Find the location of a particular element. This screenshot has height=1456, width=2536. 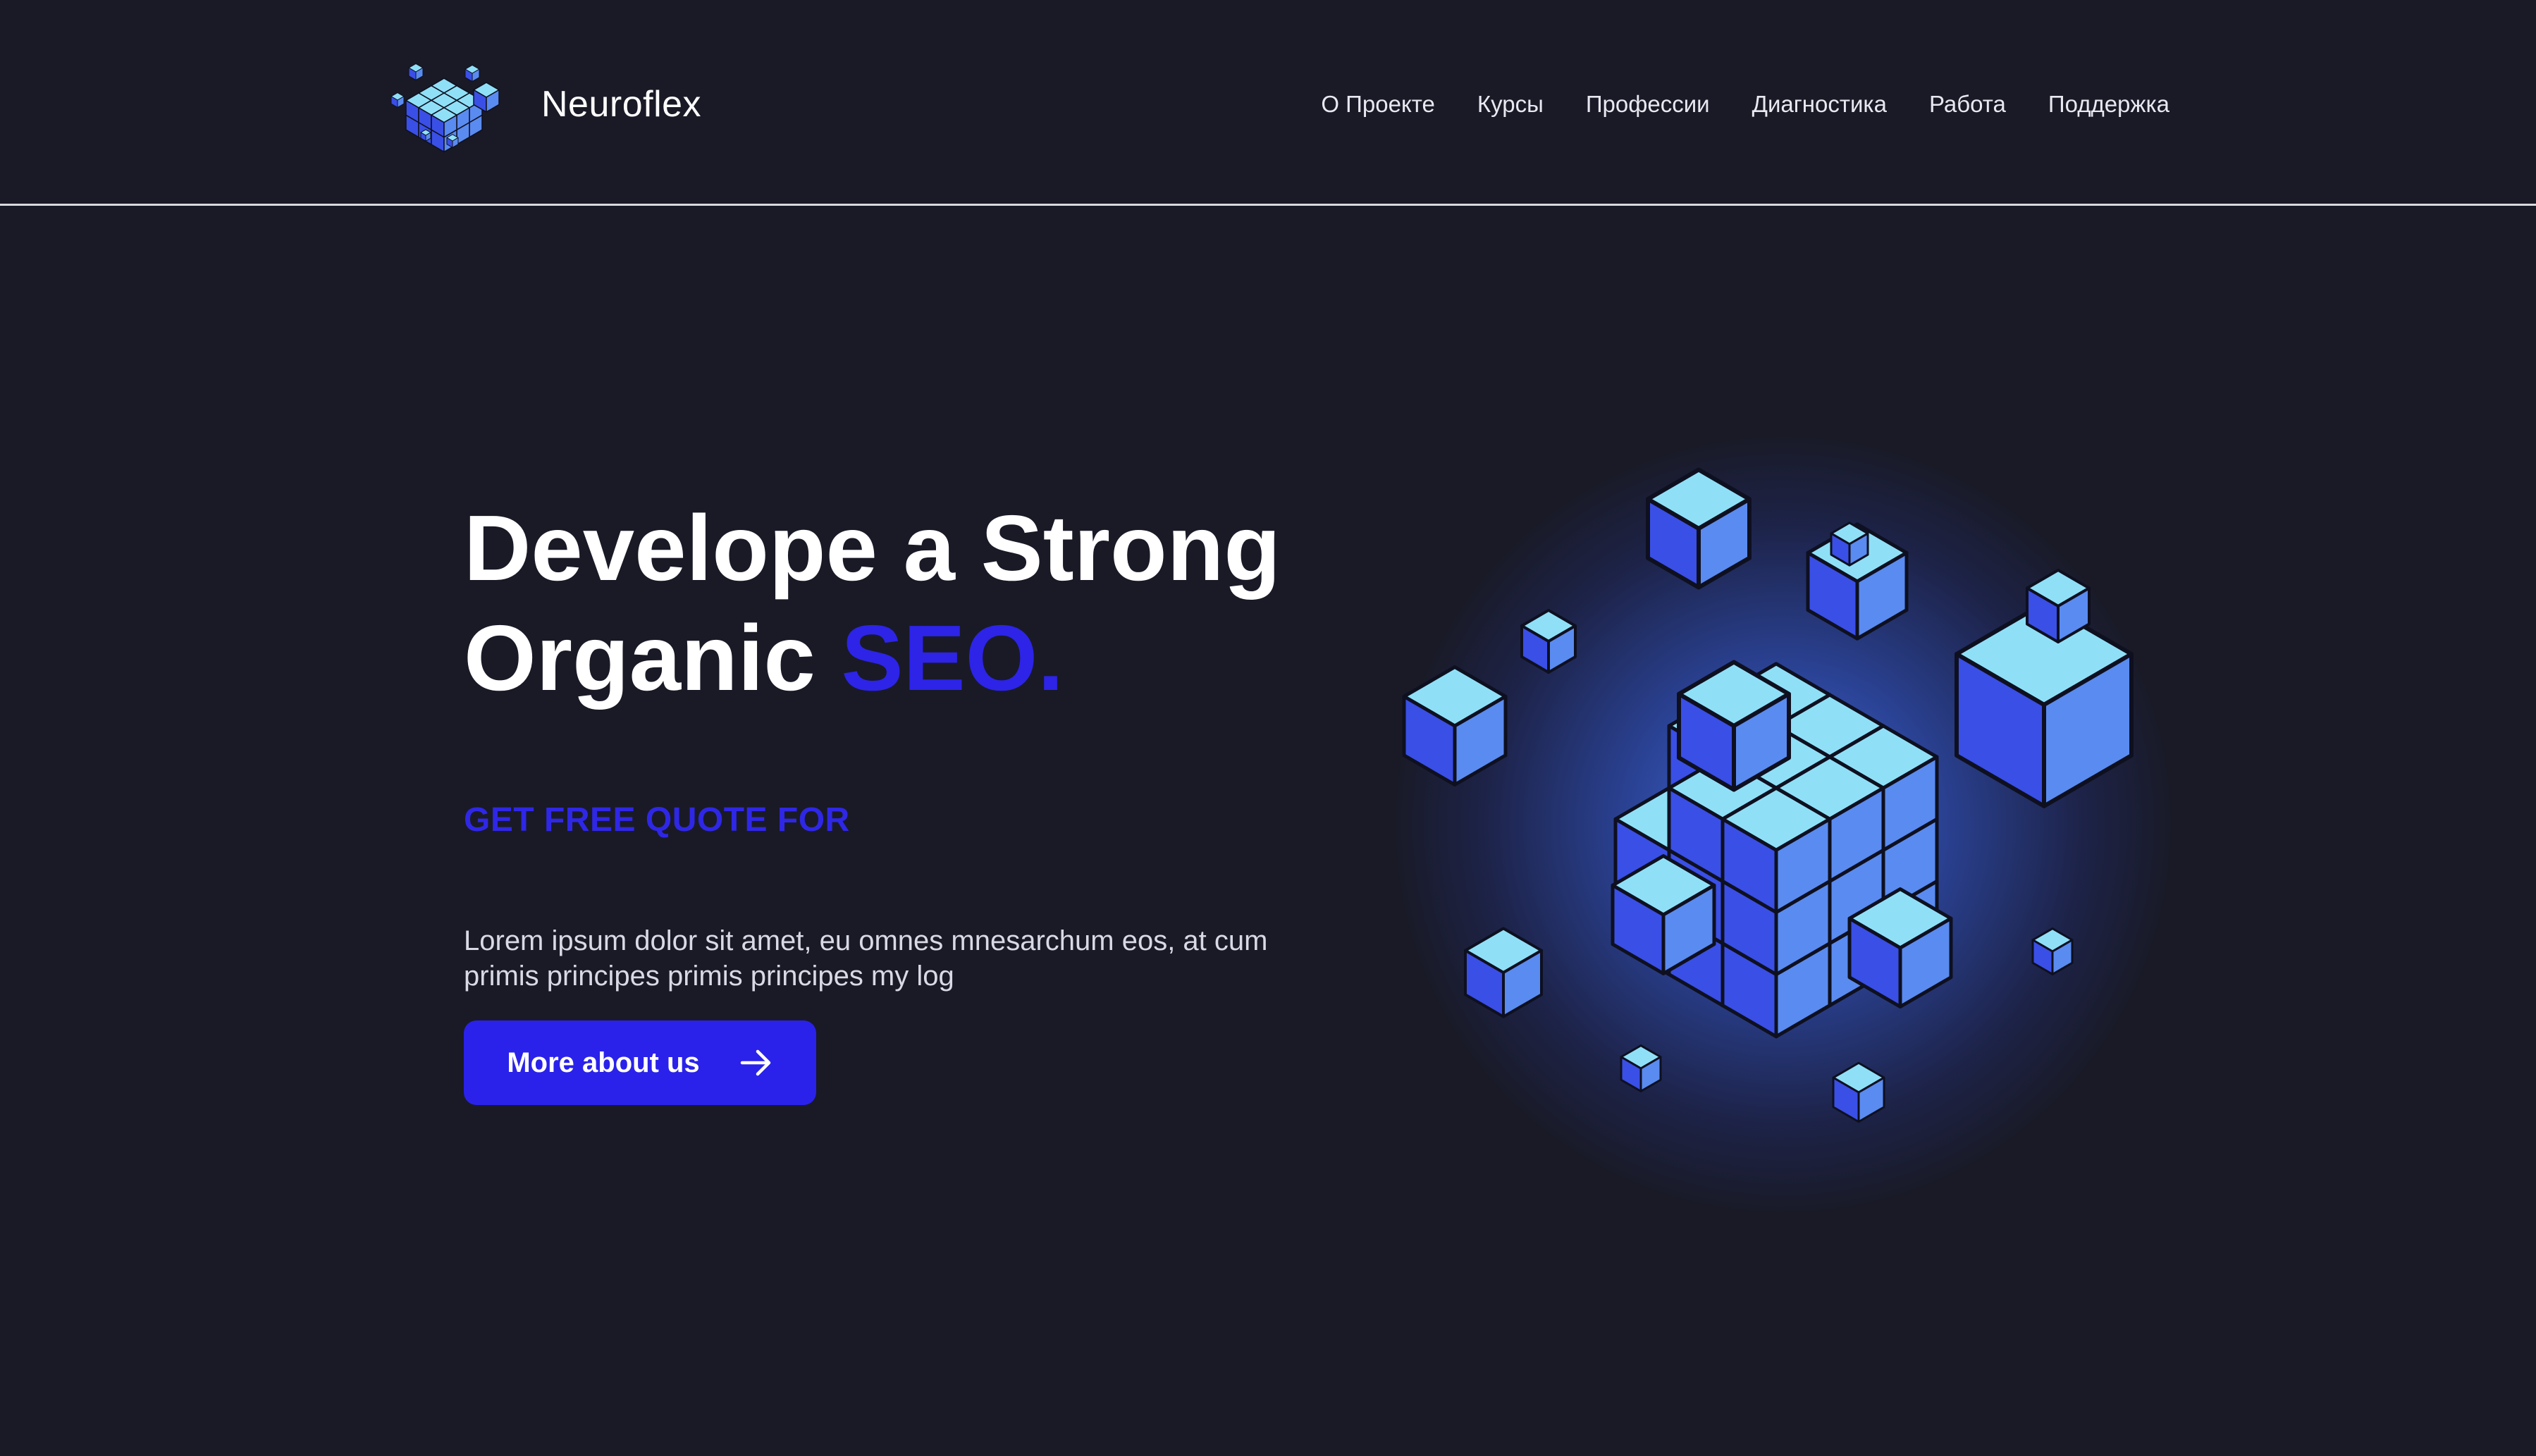

arrow-right-icon is located at coordinates (755, 1062).